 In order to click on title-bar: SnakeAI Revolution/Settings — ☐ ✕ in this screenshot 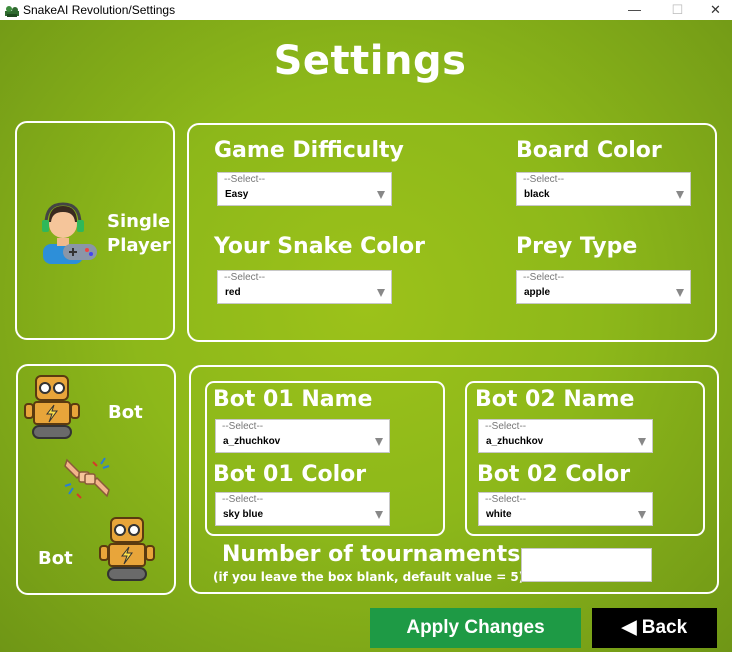, I will do `click(366, 10)`.